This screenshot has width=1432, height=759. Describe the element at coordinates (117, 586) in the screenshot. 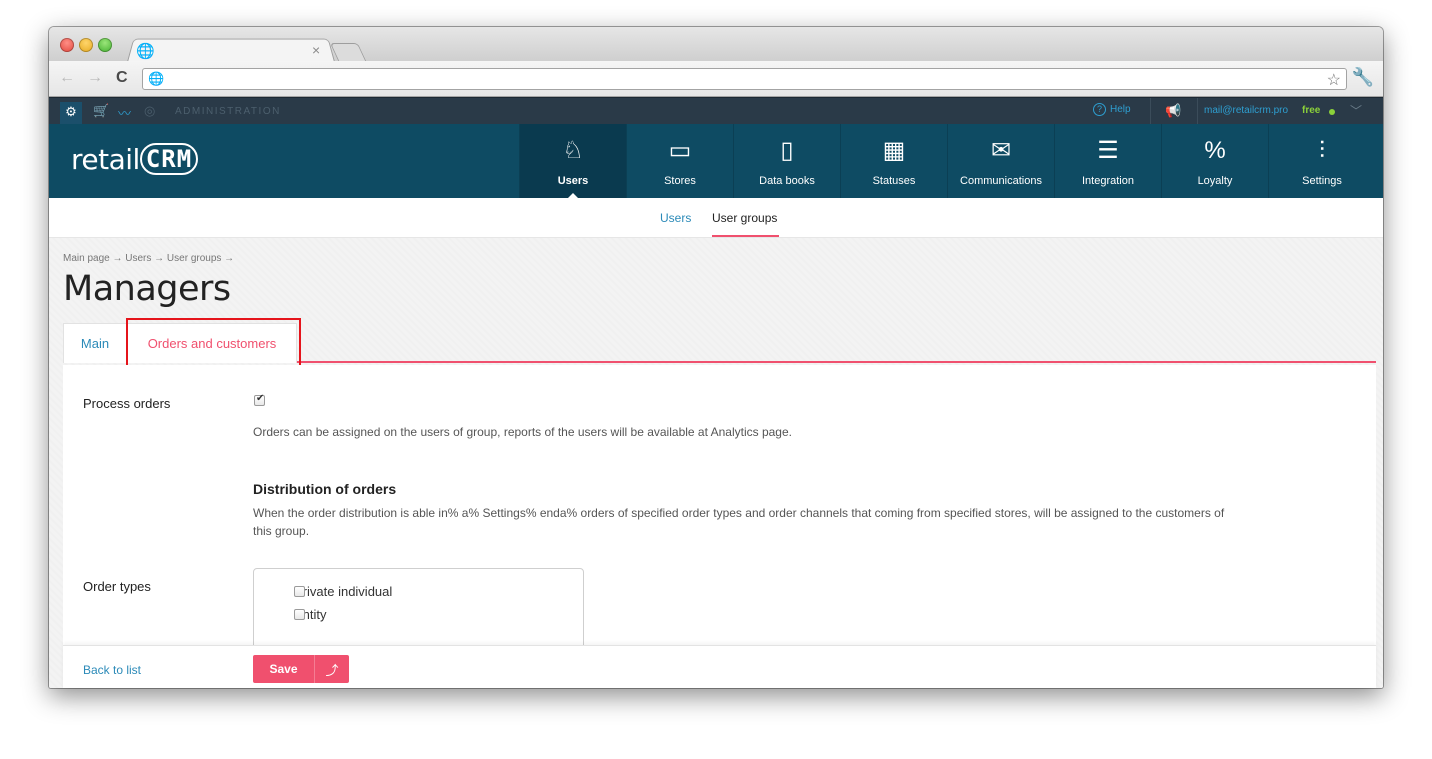

I see `order-types-label: Order types` at that location.